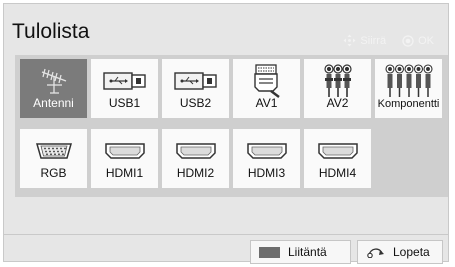 Image resolution: width=455 pixels, height=267 pixels. What do you see at coordinates (375, 253) in the screenshot?
I see `back-exit-icon` at bounding box center [375, 253].